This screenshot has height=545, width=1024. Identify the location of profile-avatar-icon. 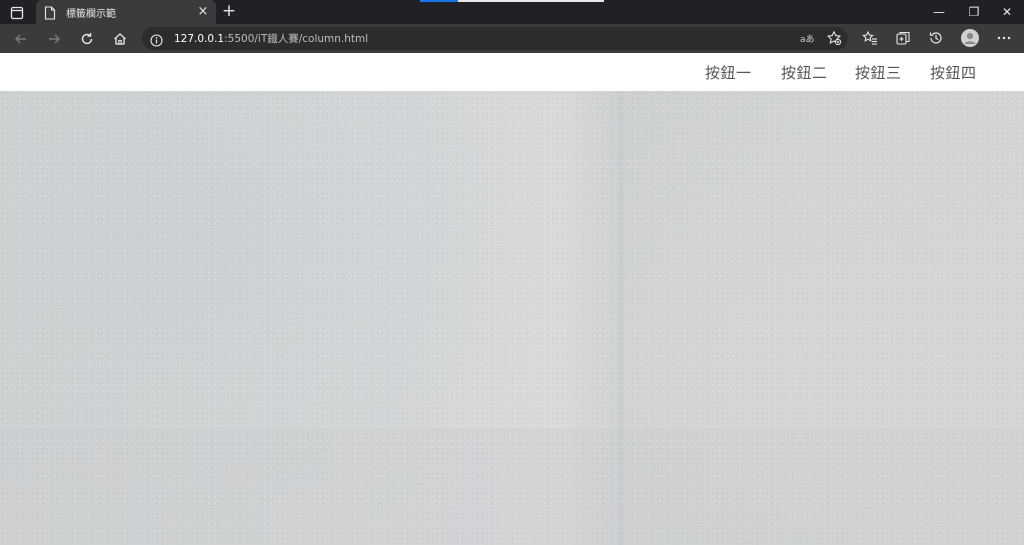
(970, 38).